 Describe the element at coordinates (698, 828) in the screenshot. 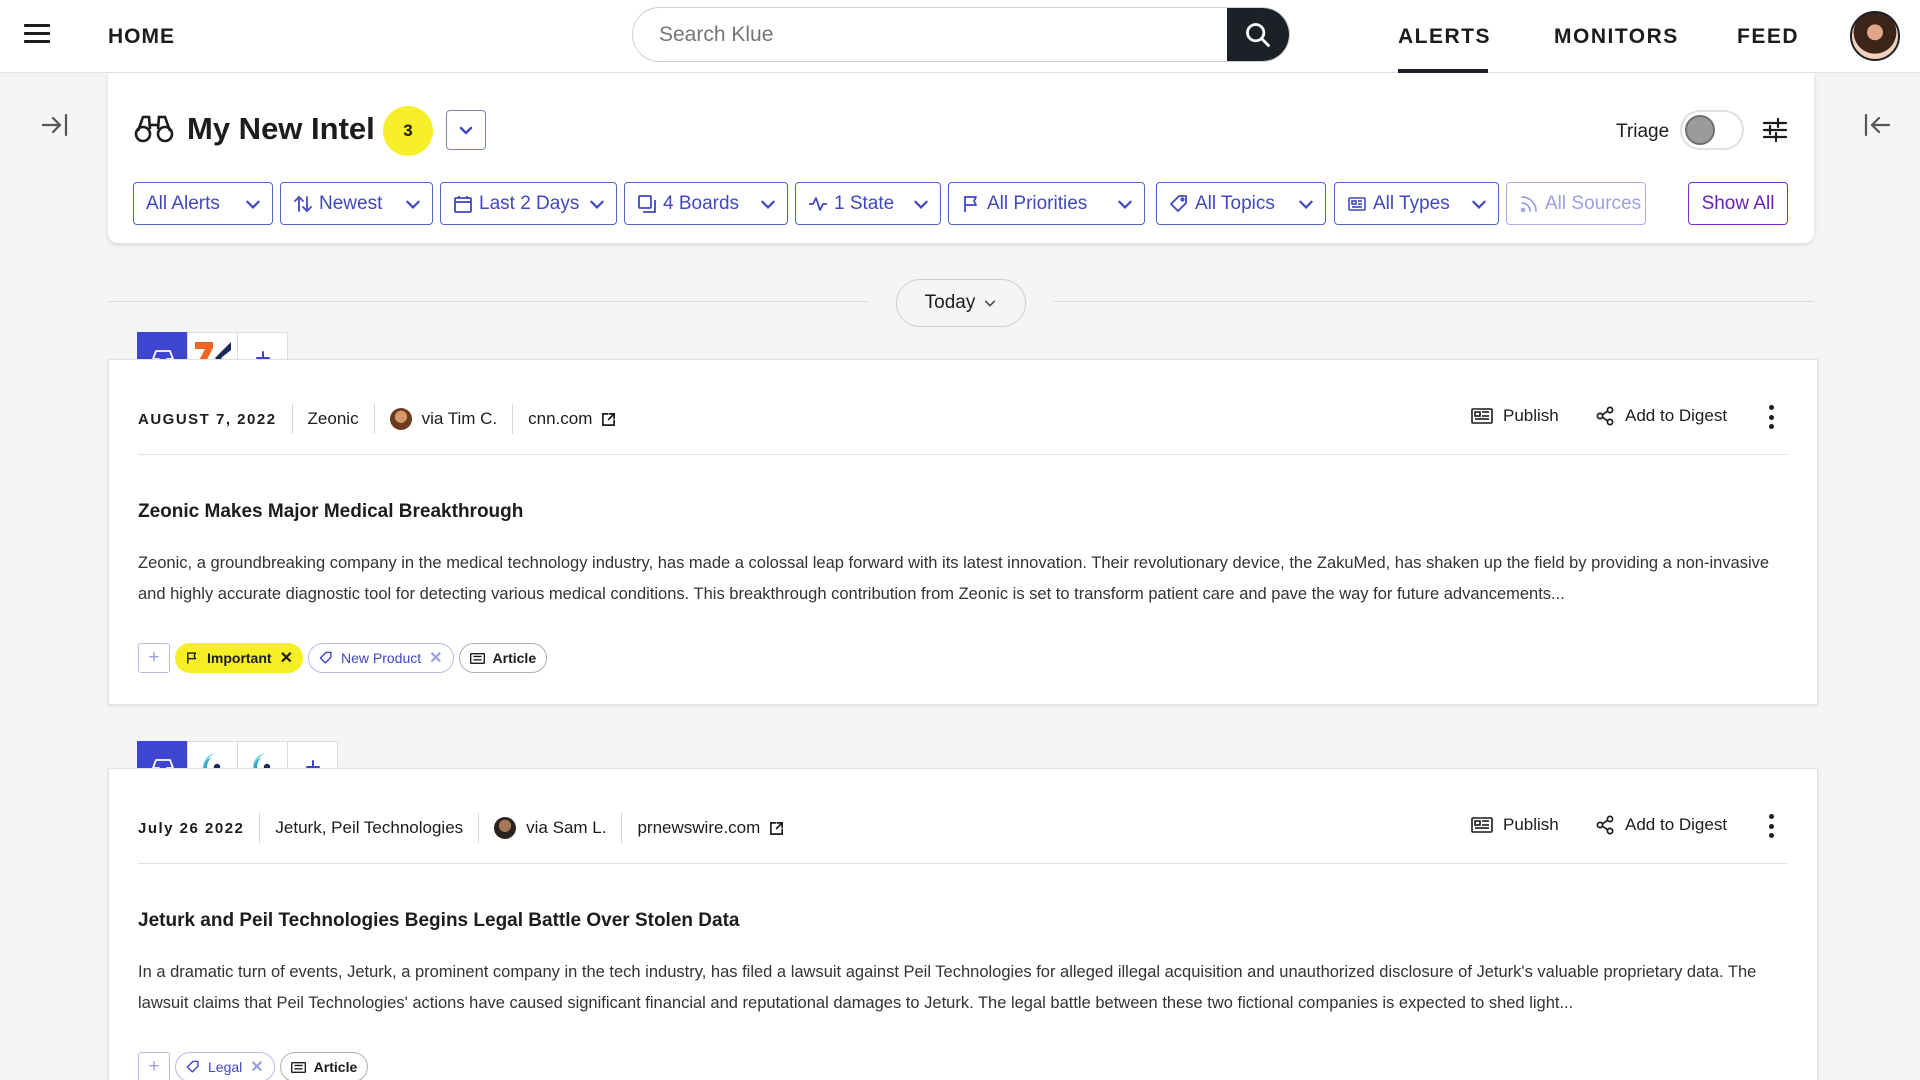

I see `card-source-link: prnewswire.com` at that location.